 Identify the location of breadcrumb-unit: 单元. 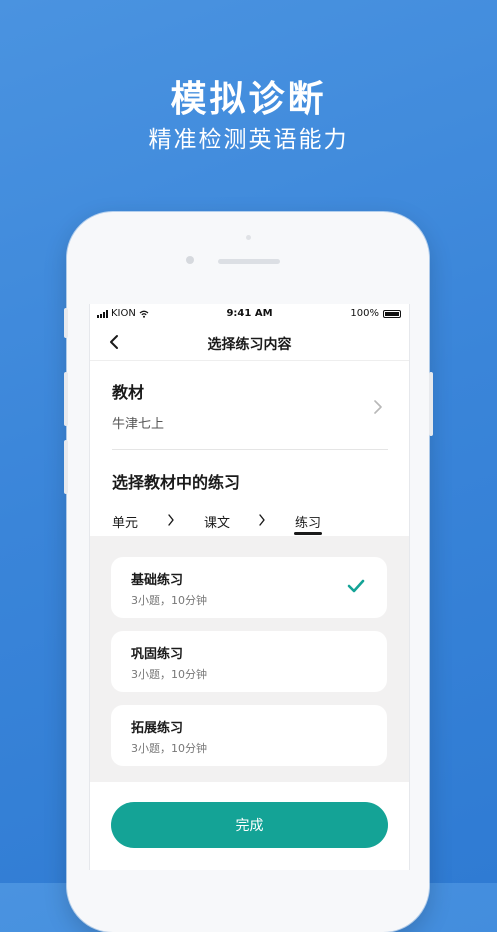
(125, 521).